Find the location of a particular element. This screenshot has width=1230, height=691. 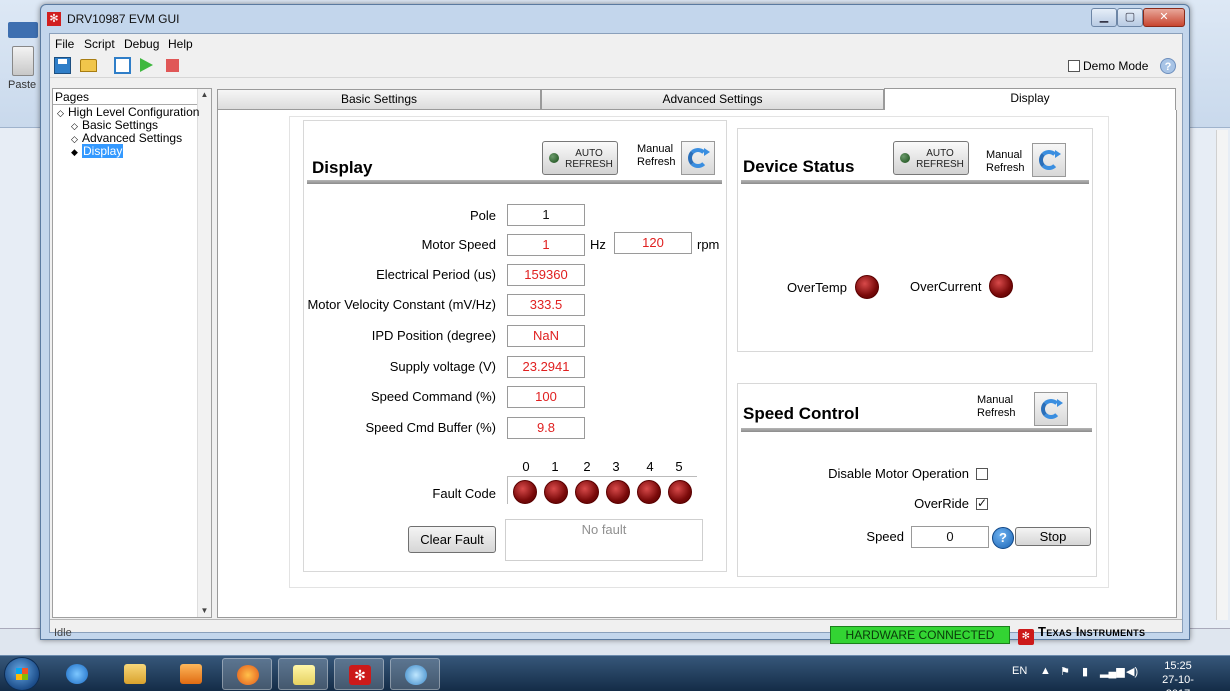

fault-led-5-icon is located at coordinates (680, 492).